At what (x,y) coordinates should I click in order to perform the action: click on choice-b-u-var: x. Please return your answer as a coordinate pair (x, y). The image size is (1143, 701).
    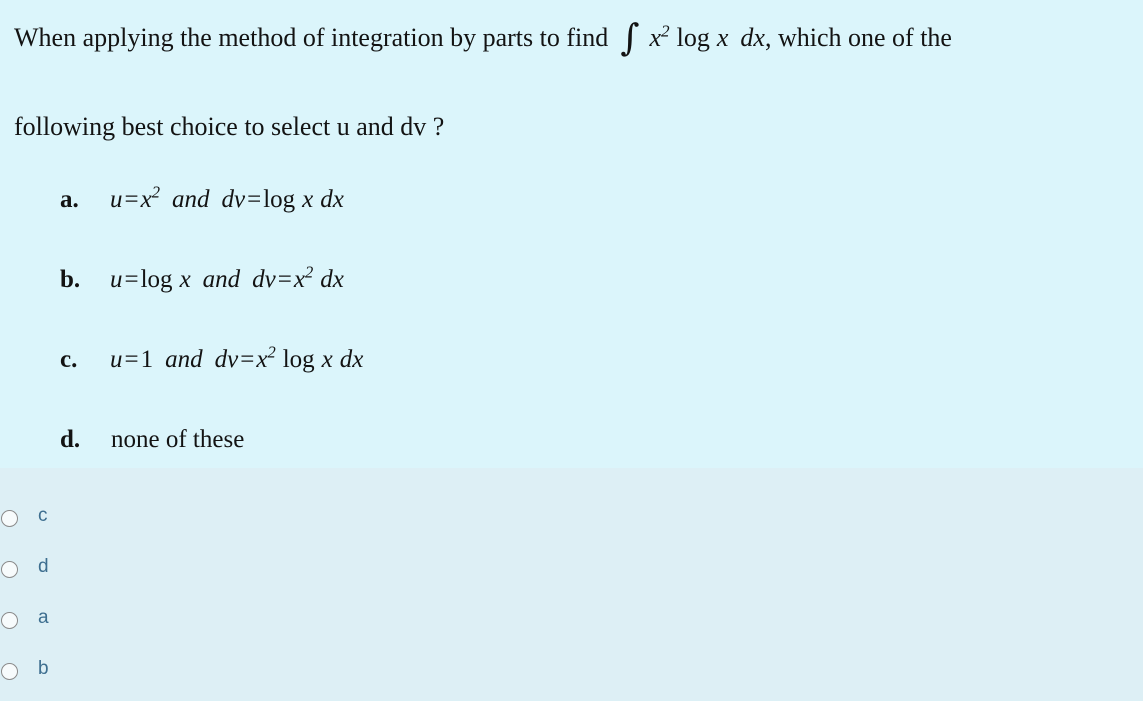
    Looking at the image, I should click on (185, 279).